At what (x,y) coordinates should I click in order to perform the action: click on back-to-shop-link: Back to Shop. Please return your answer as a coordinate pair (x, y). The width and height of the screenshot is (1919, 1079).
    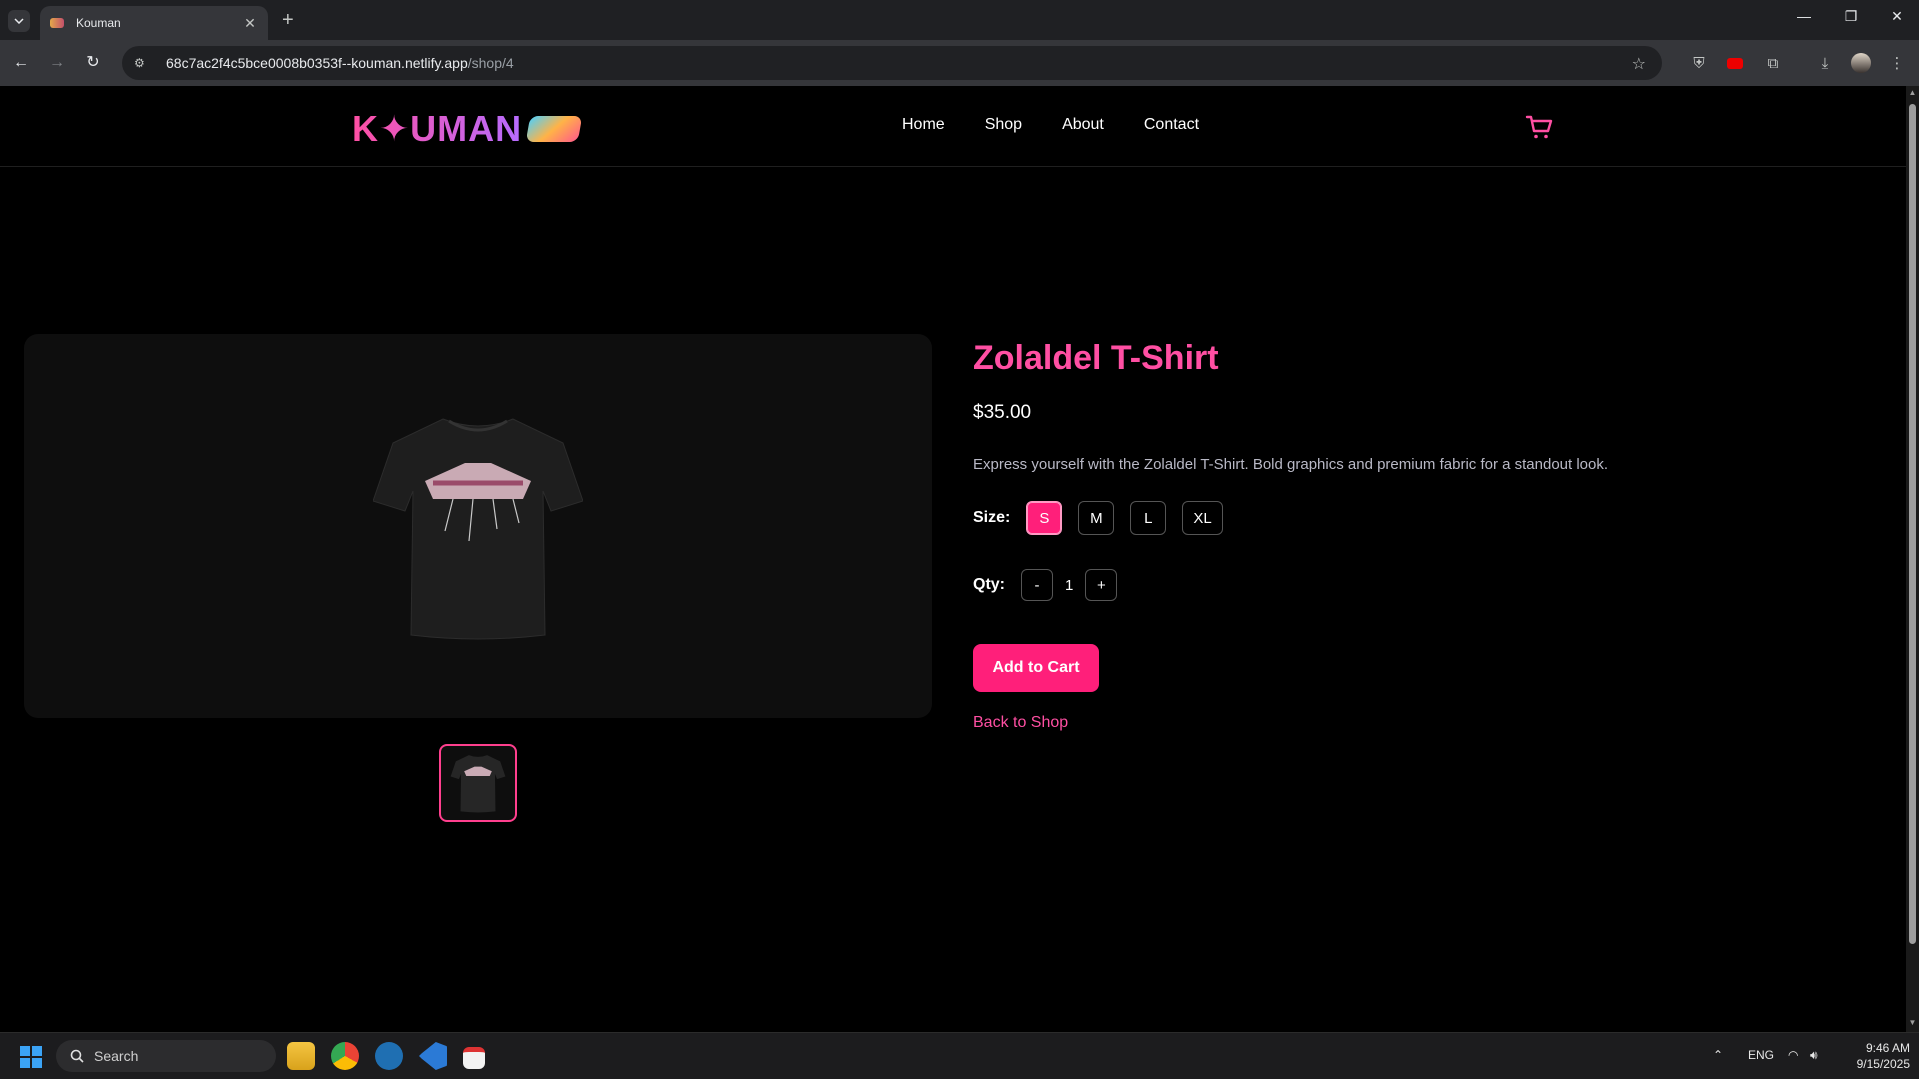
    Looking at the image, I should click on (1020, 723).